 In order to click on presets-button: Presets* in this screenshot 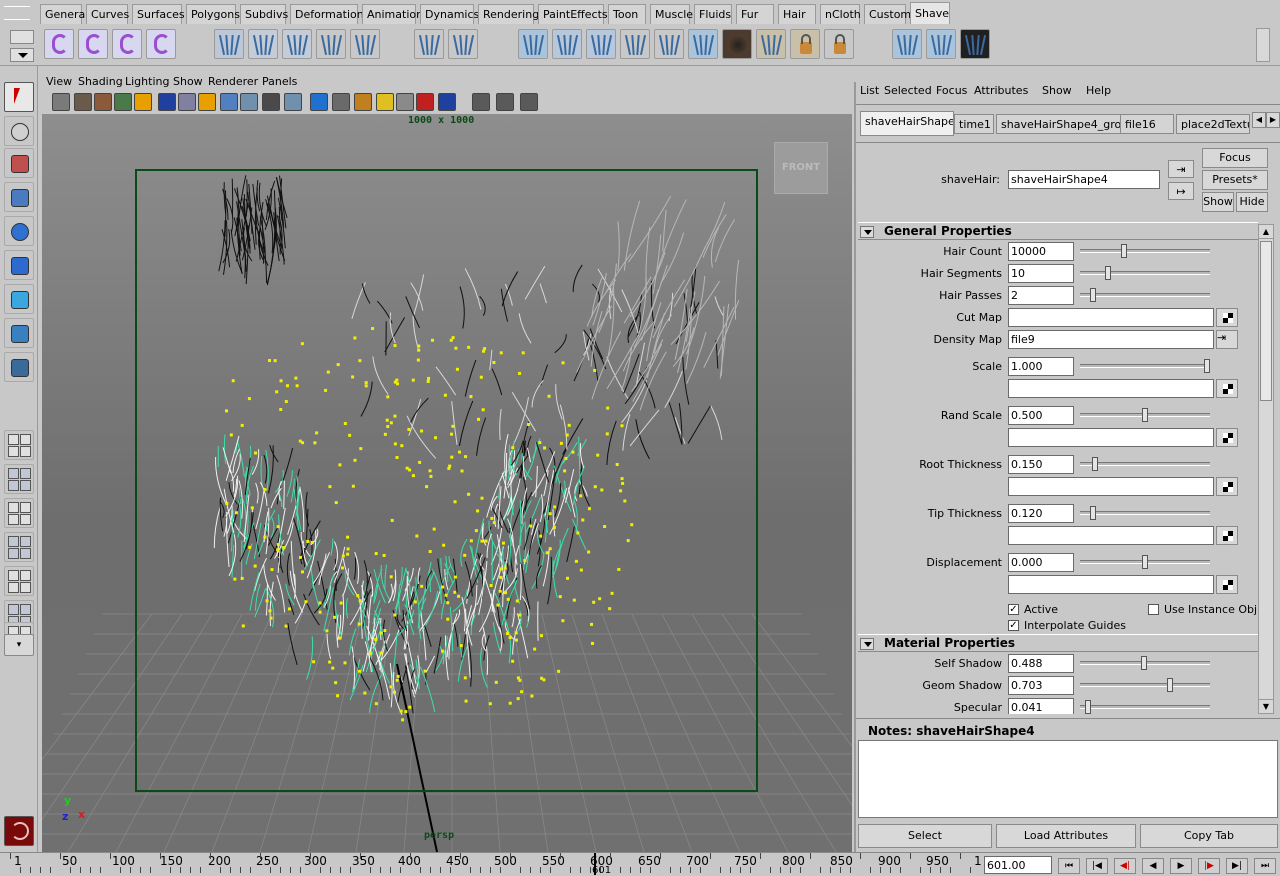, I will do `click(1235, 180)`.